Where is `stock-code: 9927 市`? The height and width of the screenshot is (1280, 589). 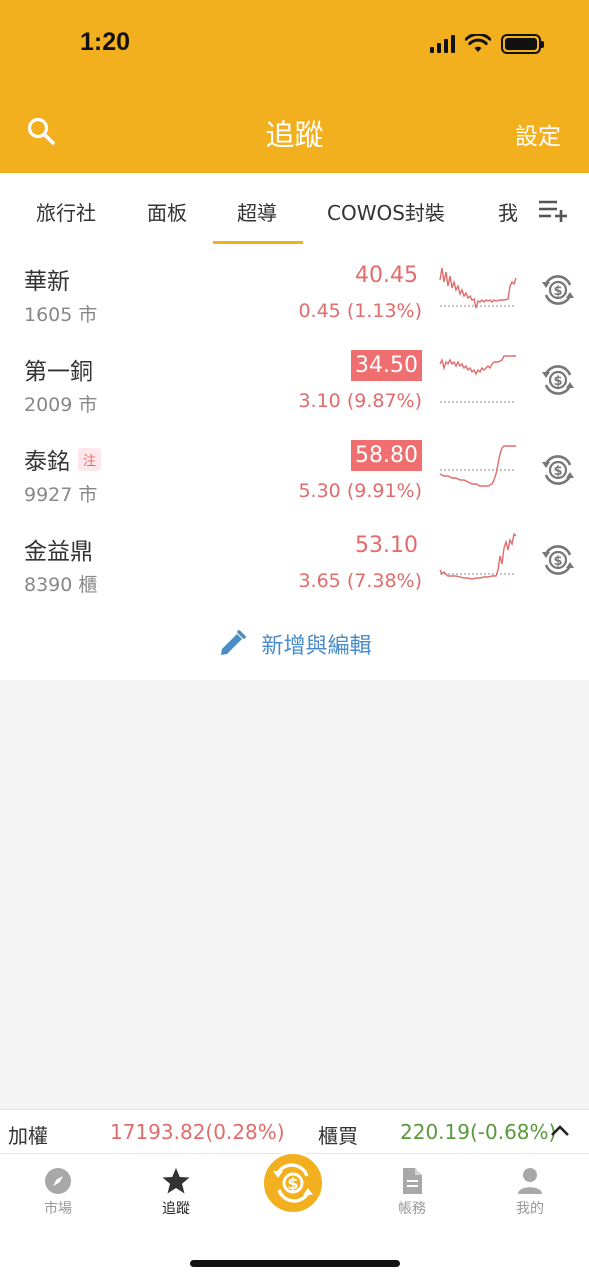
stock-code: 9927 市 is located at coordinates (61, 495).